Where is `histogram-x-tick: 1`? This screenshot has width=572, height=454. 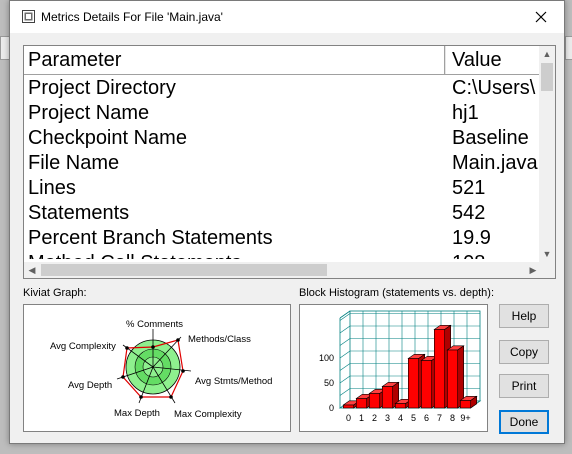 histogram-x-tick: 1 is located at coordinates (361, 418).